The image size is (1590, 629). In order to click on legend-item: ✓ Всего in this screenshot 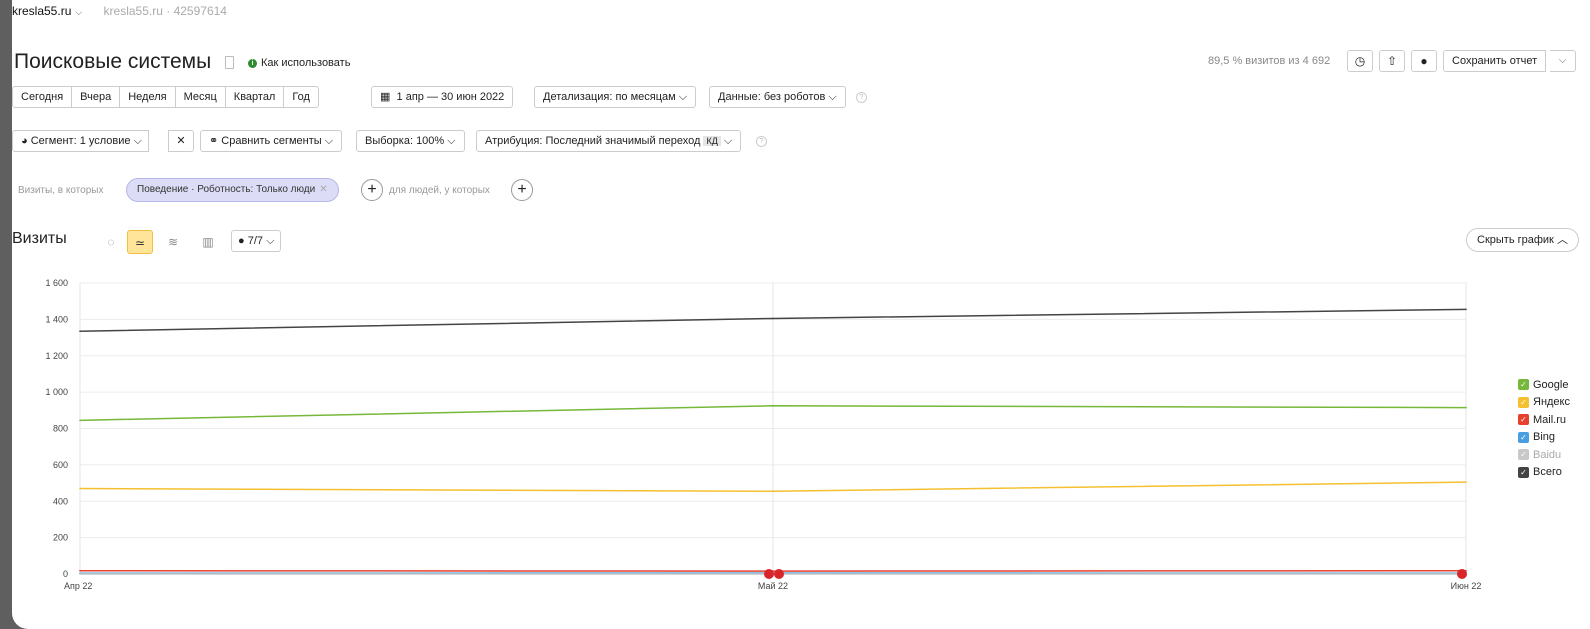, I will do `click(1544, 473)`.